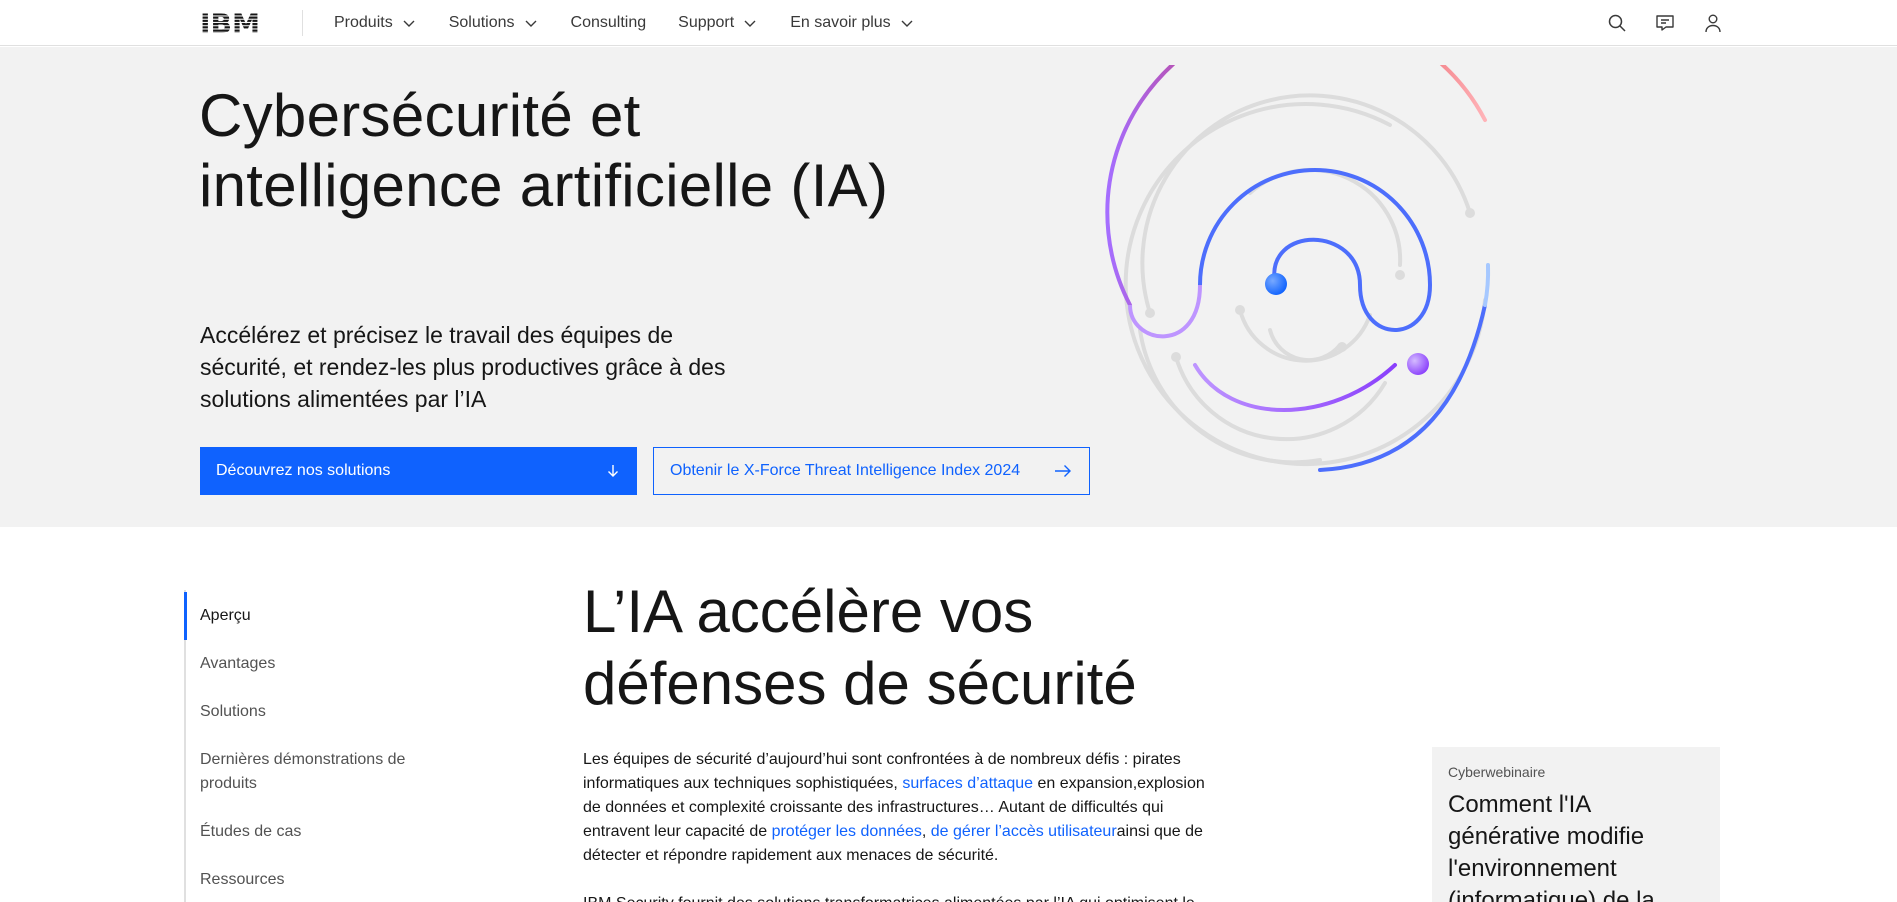 The image size is (1897, 902). What do you see at coordinates (320, 832) in the screenshot?
I see `sidenav-item-etudes-de-cas: Études de cas` at bounding box center [320, 832].